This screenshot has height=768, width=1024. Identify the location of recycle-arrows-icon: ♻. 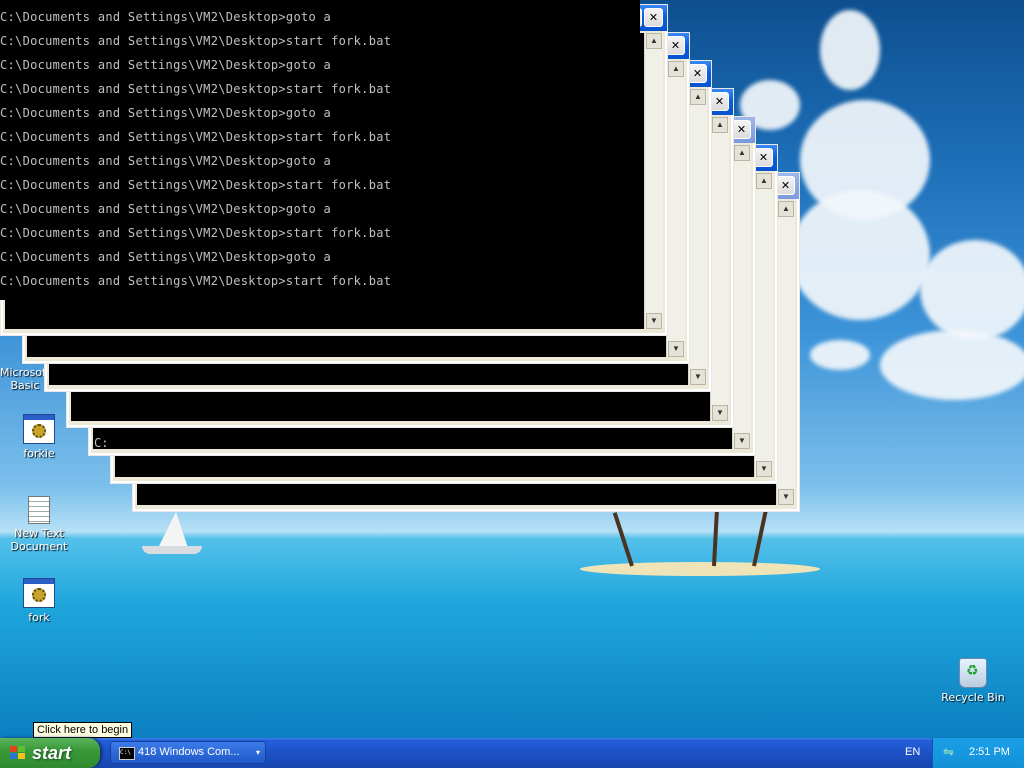
(972, 671).